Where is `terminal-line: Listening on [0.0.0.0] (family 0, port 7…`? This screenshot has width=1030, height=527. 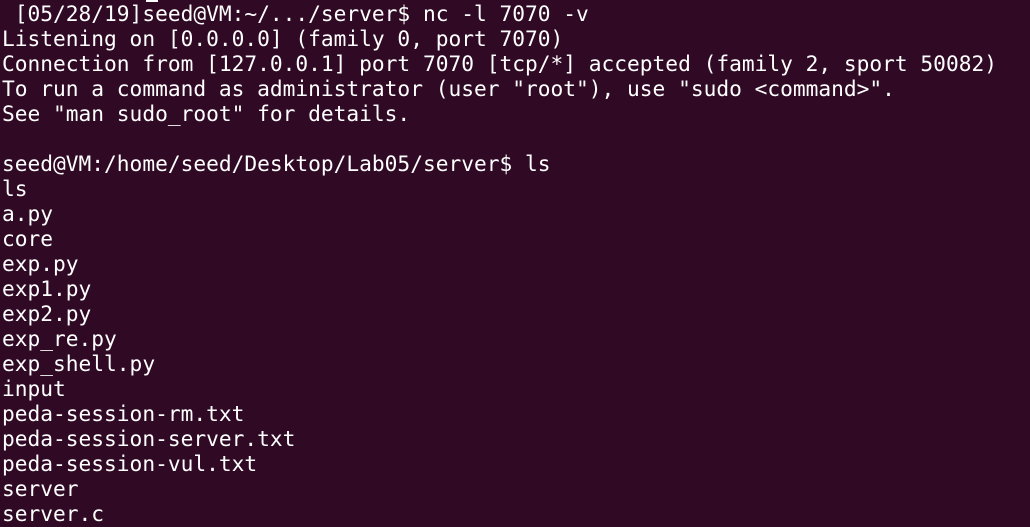 terminal-line: Listening on [0.0.0.0] (family 0, port 7… is located at coordinates (283, 38).